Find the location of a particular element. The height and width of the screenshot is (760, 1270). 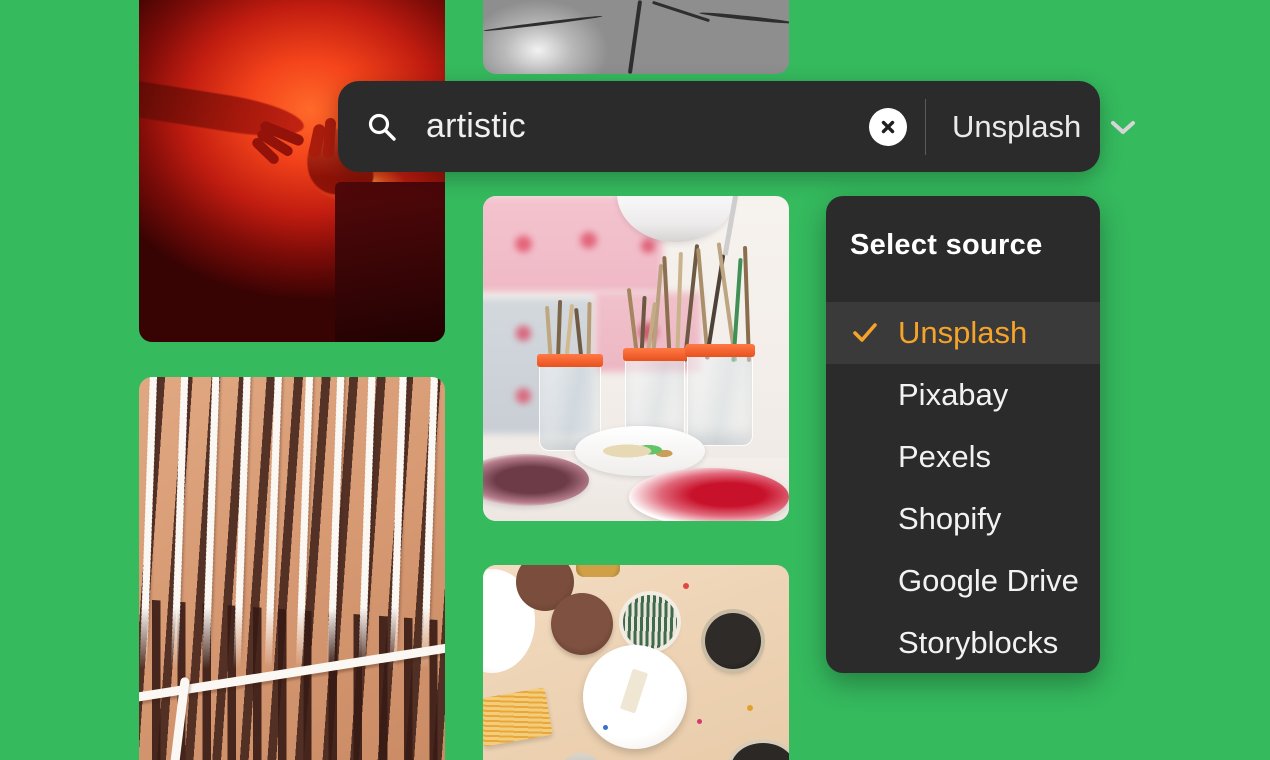

paint-palette-plate is located at coordinates (709, 494).